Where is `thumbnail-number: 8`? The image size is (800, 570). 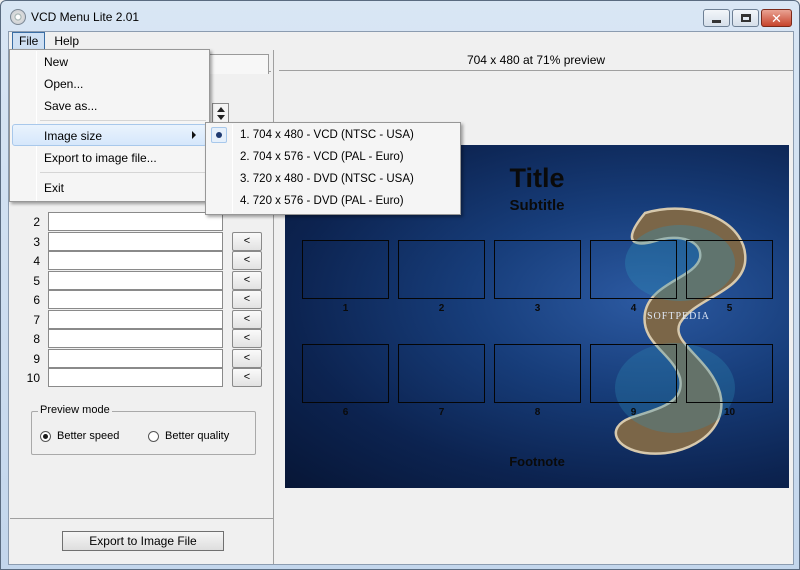 thumbnail-number: 8 is located at coordinates (537, 412).